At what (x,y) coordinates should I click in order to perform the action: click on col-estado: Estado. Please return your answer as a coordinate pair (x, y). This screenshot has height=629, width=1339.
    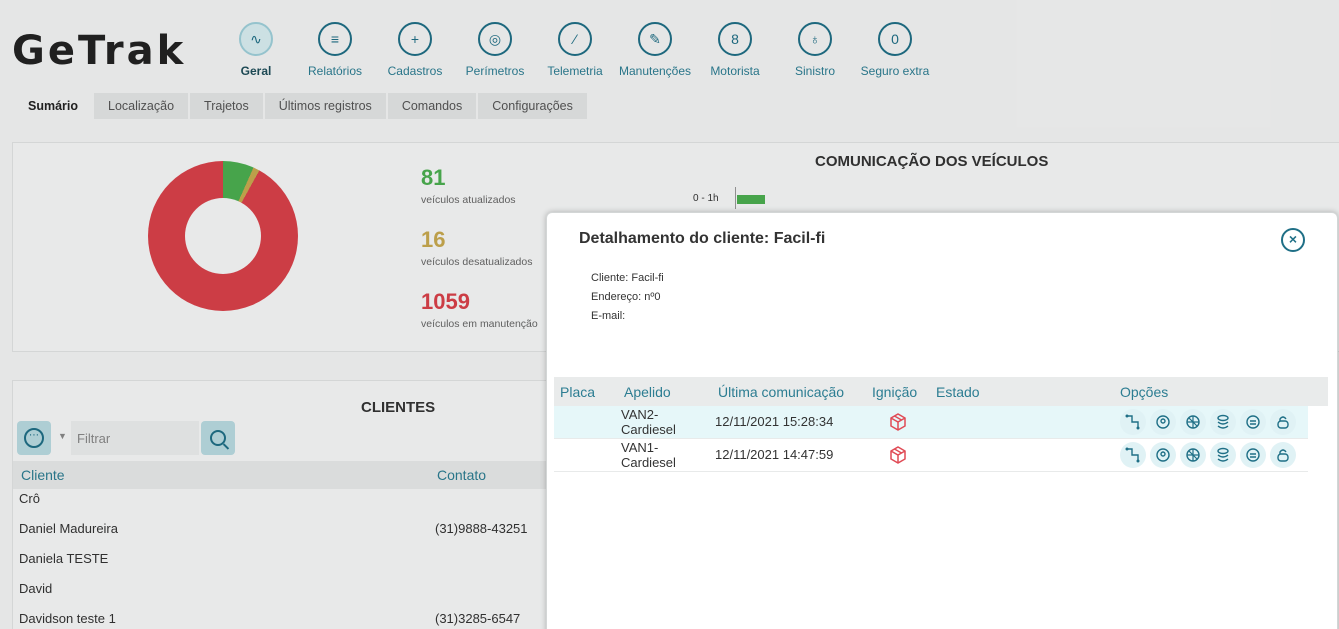
    Looking at the image, I should click on (958, 392).